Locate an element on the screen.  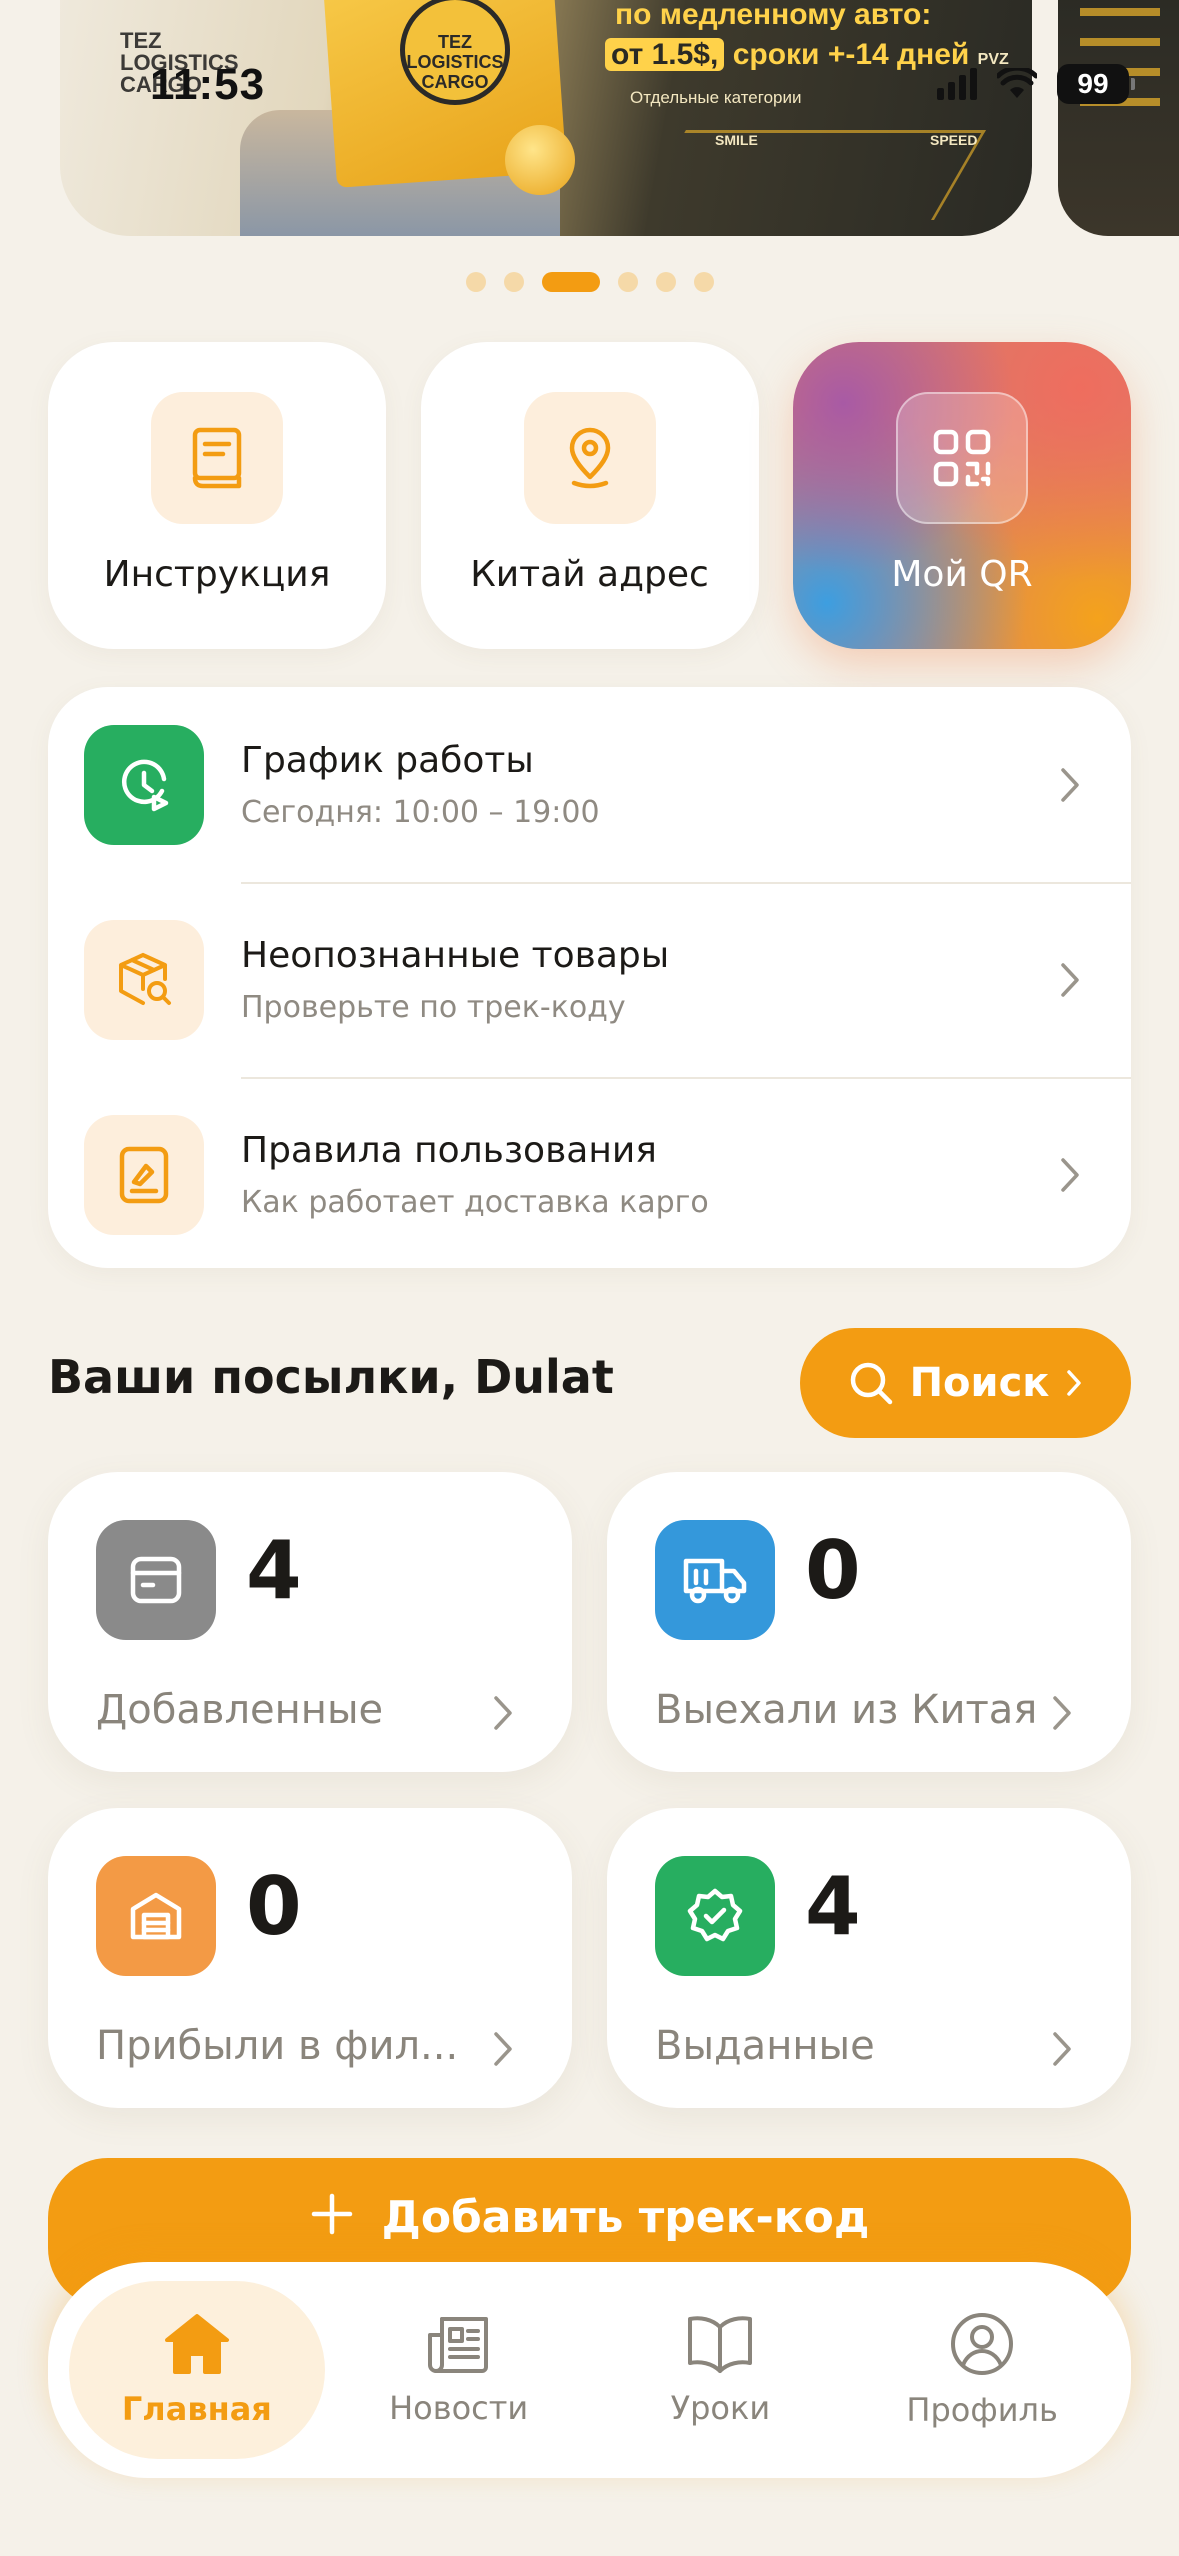
search-icon is located at coordinates (871, 1383).